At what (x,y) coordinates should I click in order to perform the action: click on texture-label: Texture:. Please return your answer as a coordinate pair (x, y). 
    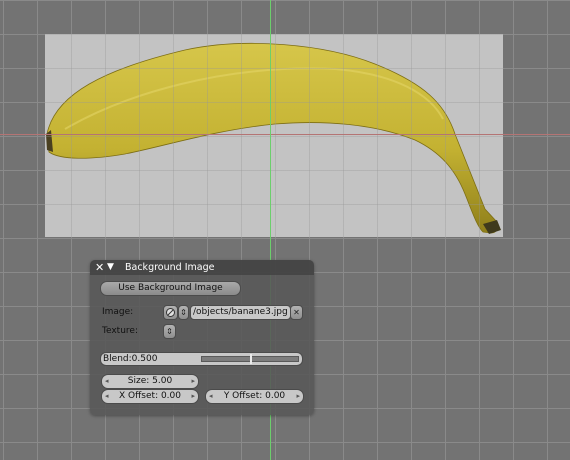
    Looking at the image, I should click on (120, 331).